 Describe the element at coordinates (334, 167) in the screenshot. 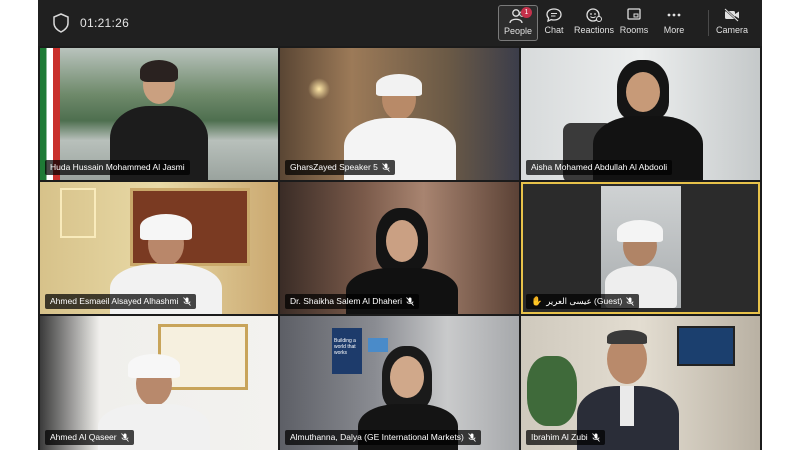

I see `participant-name: GharsZayed Speaker 5` at that location.